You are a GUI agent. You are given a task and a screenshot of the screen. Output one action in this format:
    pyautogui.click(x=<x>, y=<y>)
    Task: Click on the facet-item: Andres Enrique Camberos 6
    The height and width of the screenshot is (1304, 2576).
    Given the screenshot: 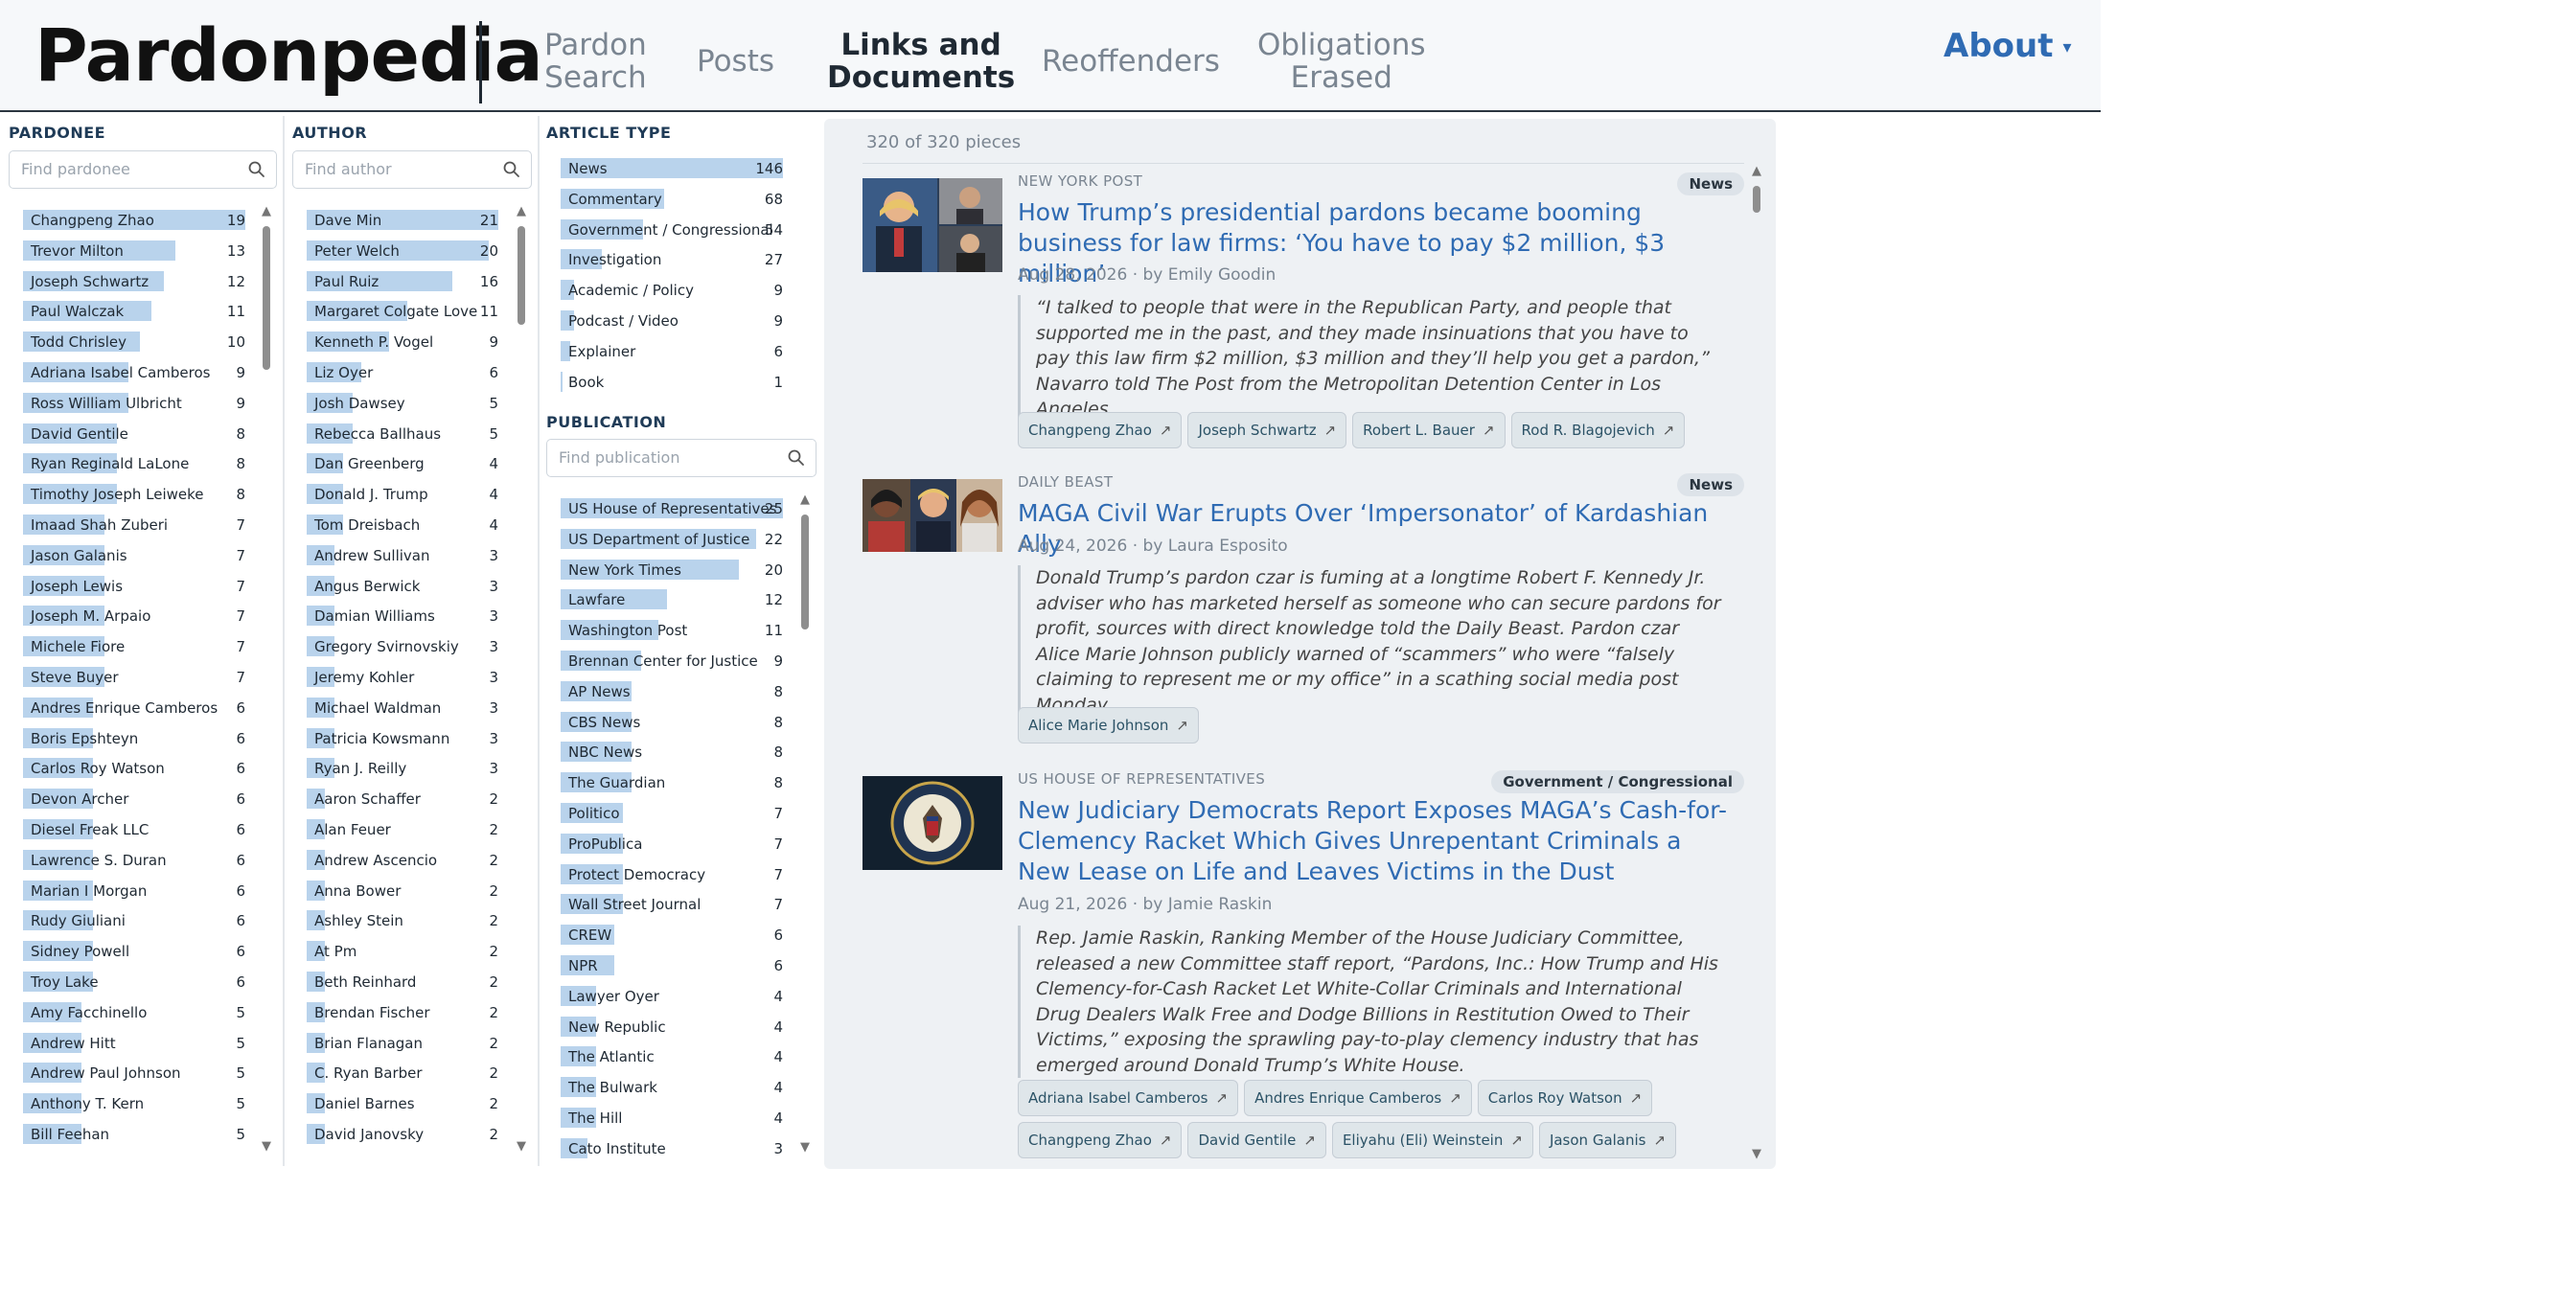 What is the action you would take?
    pyautogui.click(x=134, y=708)
    